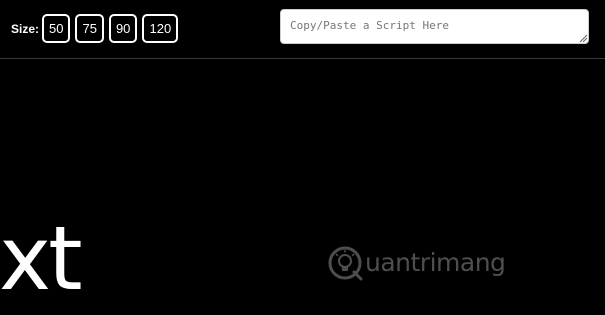 The width and height of the screenshot is (605, 315). What do you see at coordinates (434, 26) in the screenshot?
I see `script-input` at bounding box center [434, 26].